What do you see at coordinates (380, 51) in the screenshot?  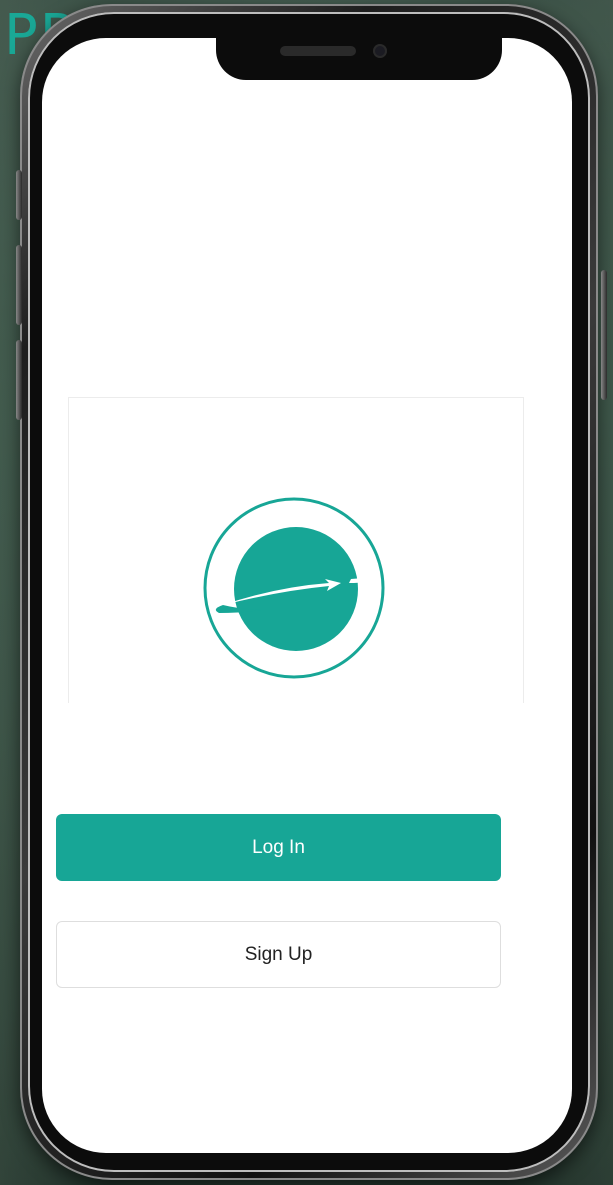 I see `front-camera-icon` at bounding box center [380, 51].